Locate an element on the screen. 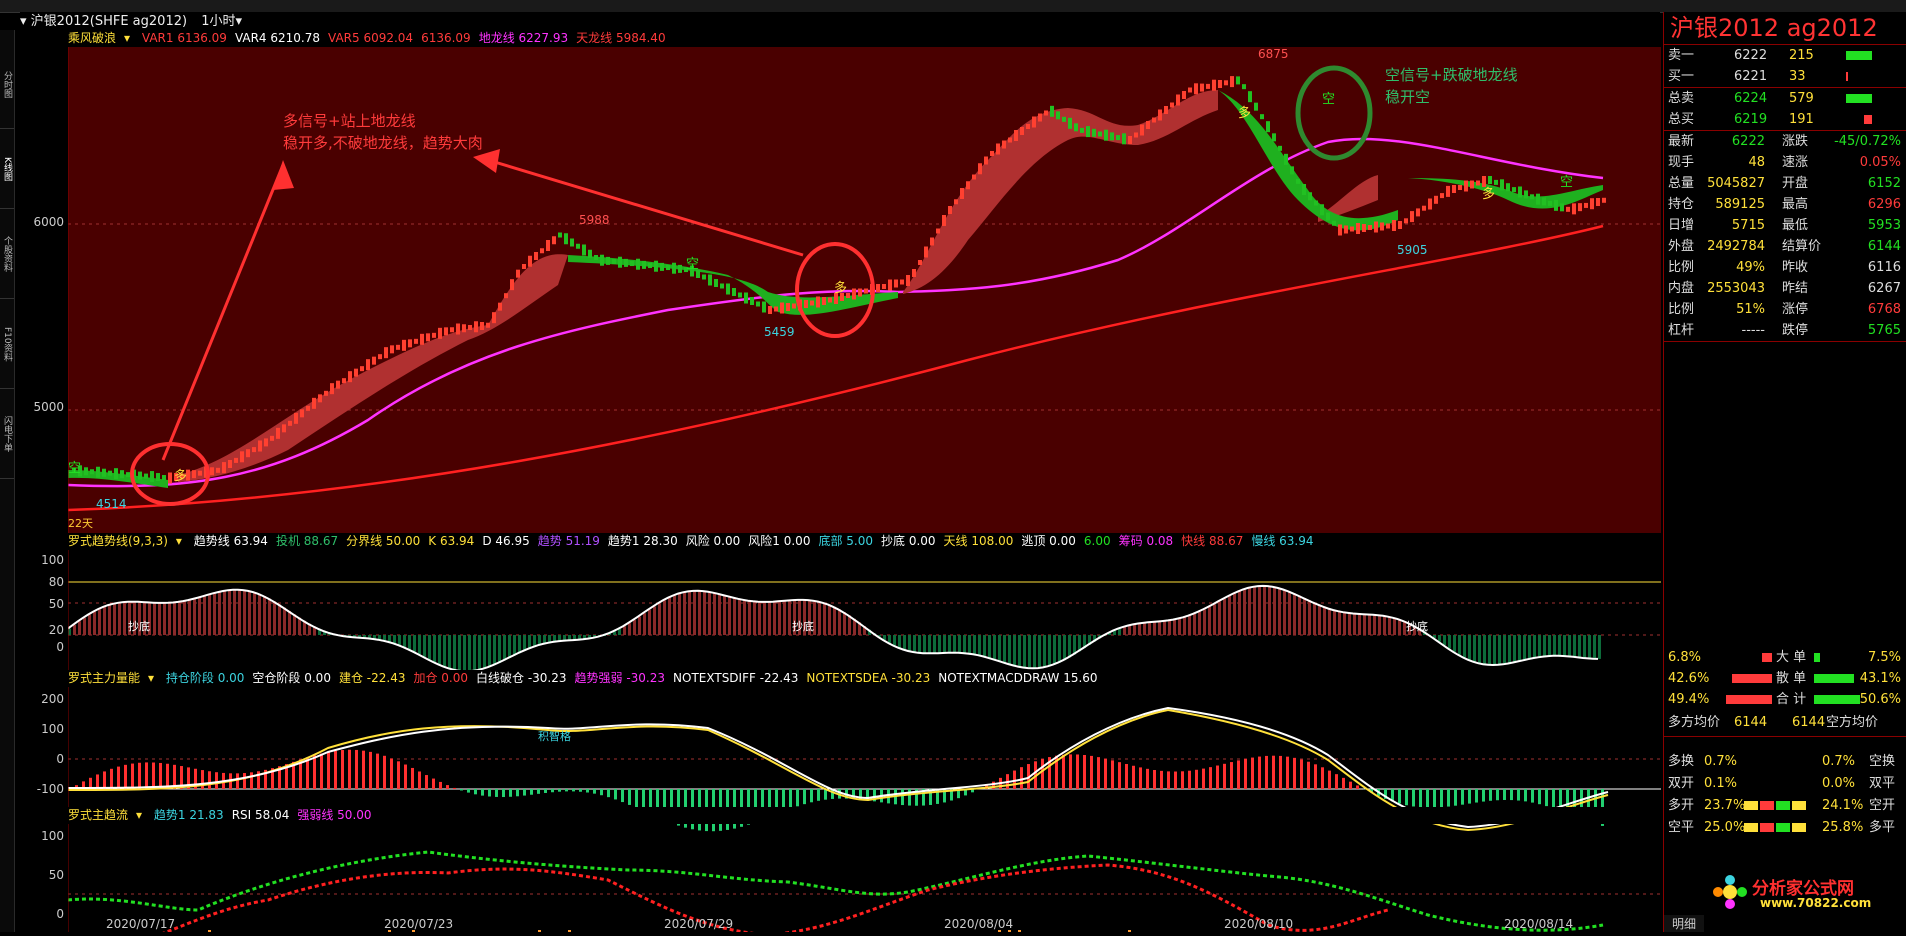  tab-quick-order: 闪电下单 is located at coordinates (7, 434).